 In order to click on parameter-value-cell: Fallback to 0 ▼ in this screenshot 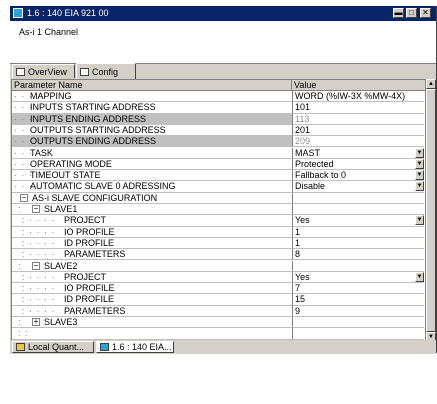, I will do `click(358, 176)`.